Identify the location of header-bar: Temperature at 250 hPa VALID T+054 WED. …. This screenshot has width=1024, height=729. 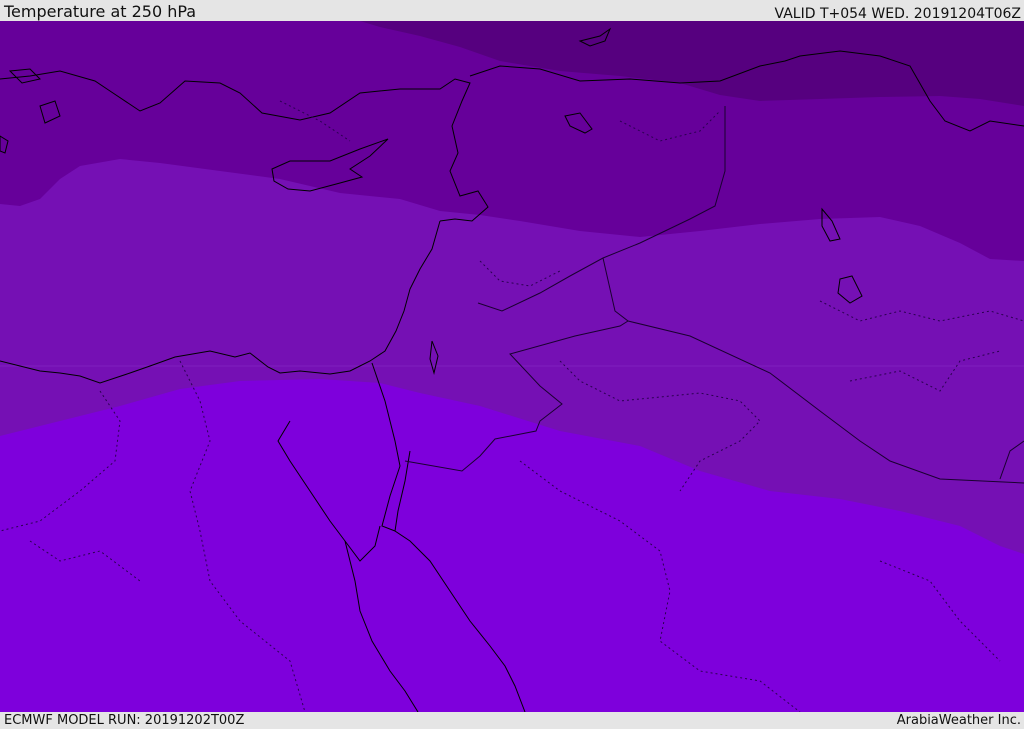
(512, 11).